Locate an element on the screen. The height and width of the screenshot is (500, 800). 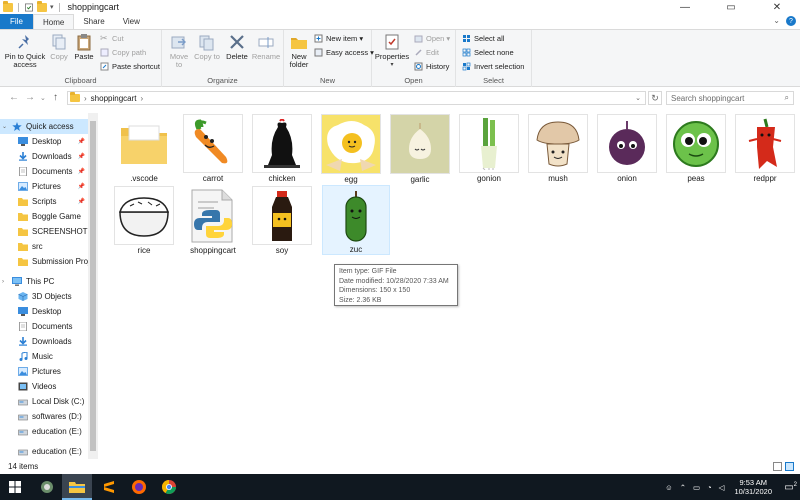
nav-education-e: education (E:) is located at coordinates (44, 431).